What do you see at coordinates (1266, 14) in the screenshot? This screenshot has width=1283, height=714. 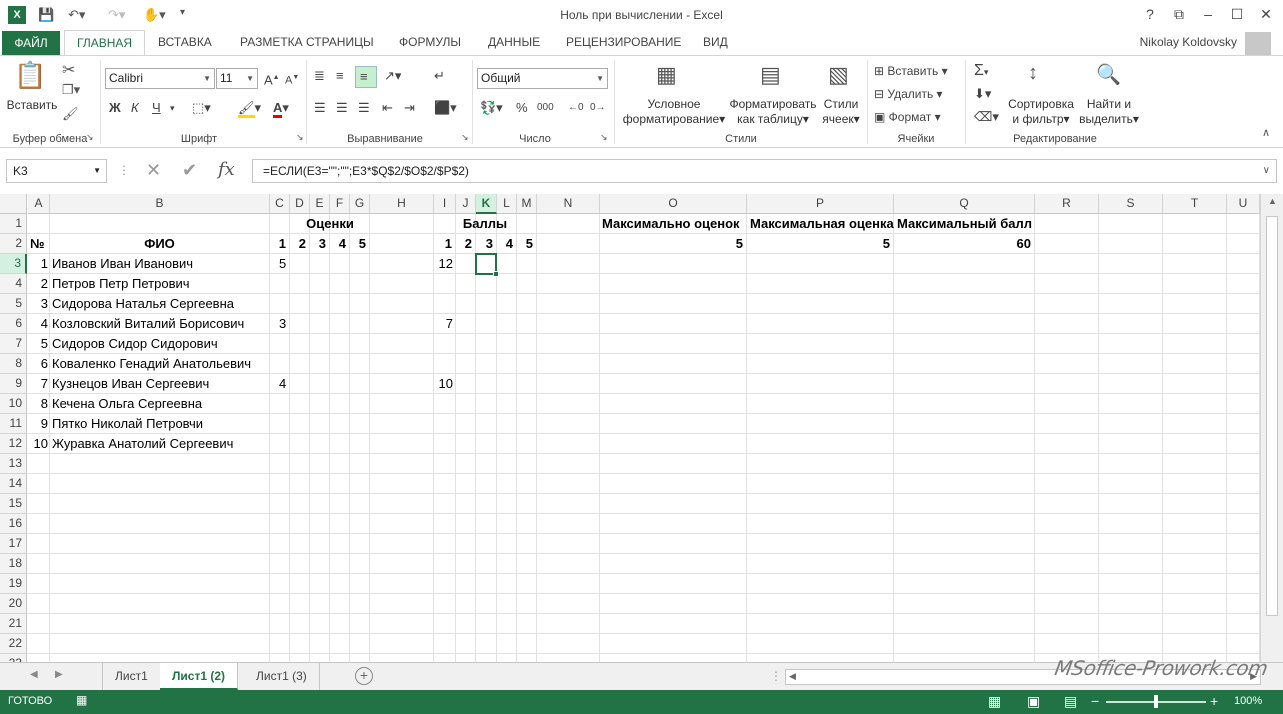 I see `close-button: ✕` at bounding box center [1266, 14].